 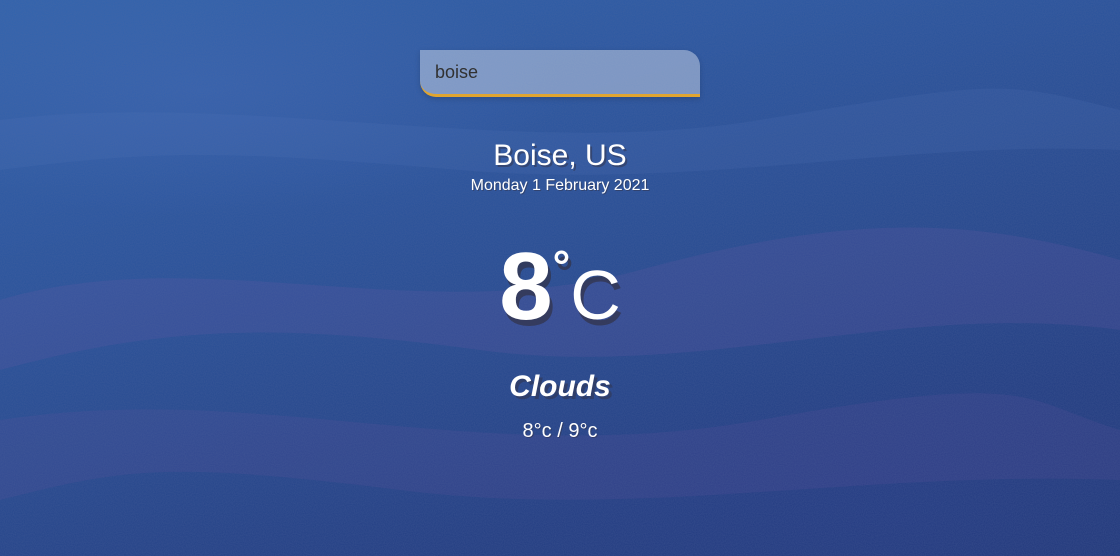 I want to click on weather-condition: Clouds, so click(x=560, y=386).